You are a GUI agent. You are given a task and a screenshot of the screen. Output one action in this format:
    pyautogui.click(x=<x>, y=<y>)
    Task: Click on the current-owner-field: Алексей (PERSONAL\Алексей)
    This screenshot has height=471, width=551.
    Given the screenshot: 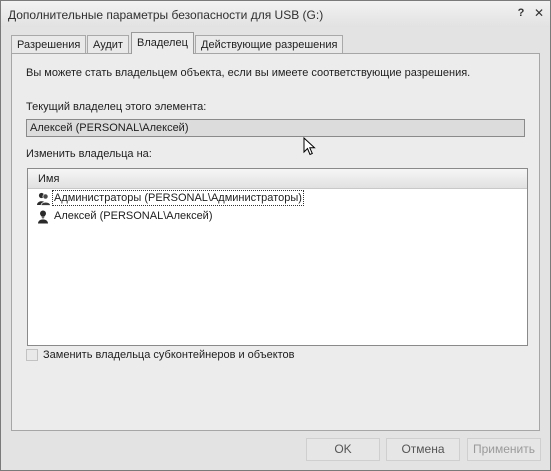 What is the action you would take?
    pyautogui.click(x=275, y=128)
    